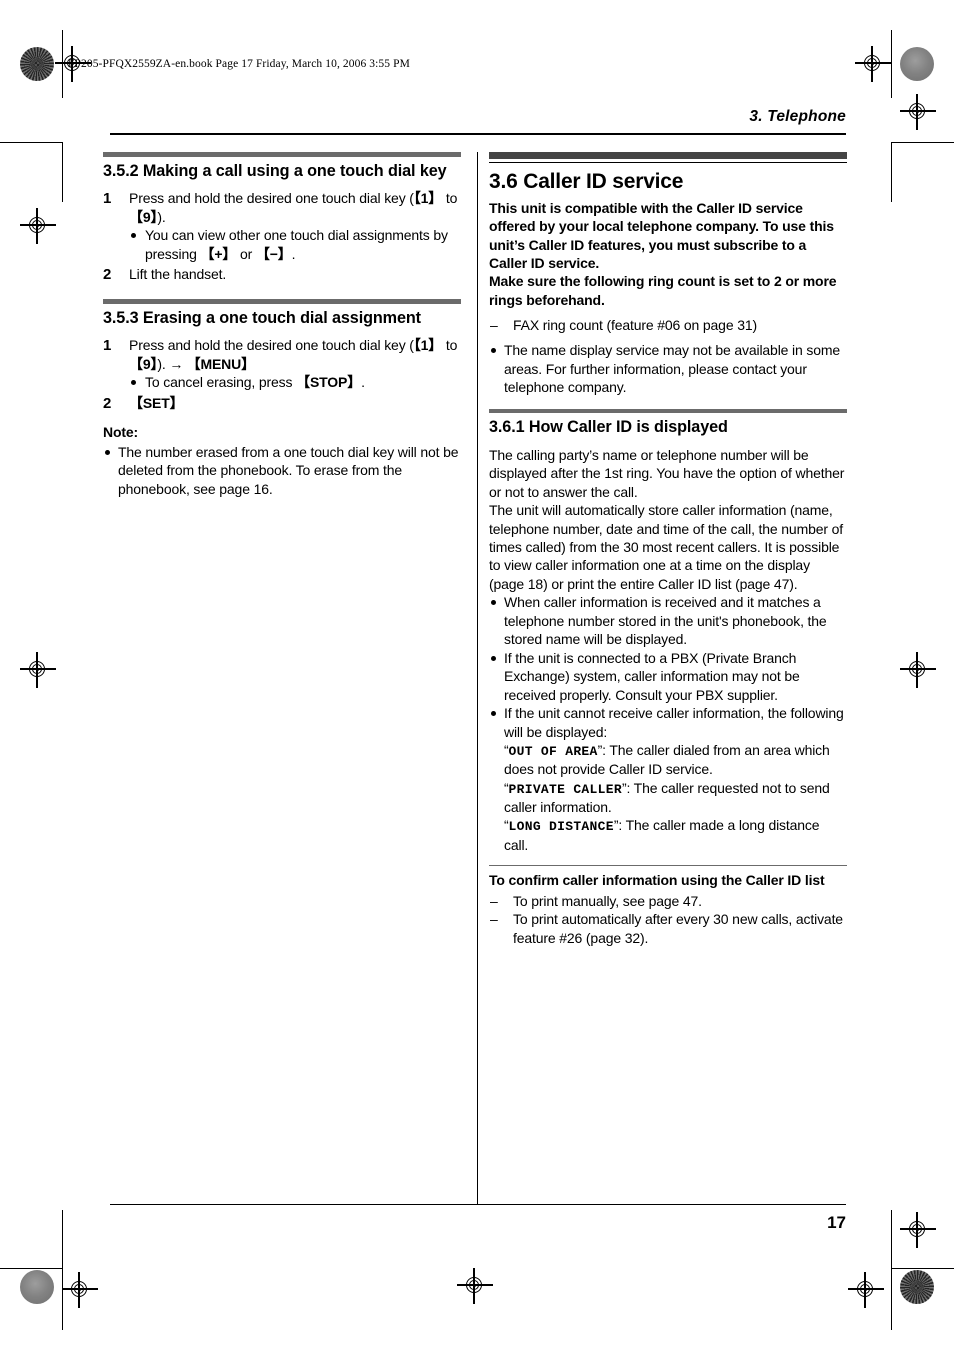 The width and height of the screenshot is (954, 1351). What do you see at coordinates (38, 670) in the screenshot?
I see `registration-mark-left-middle` at bounding box center [38, 670].